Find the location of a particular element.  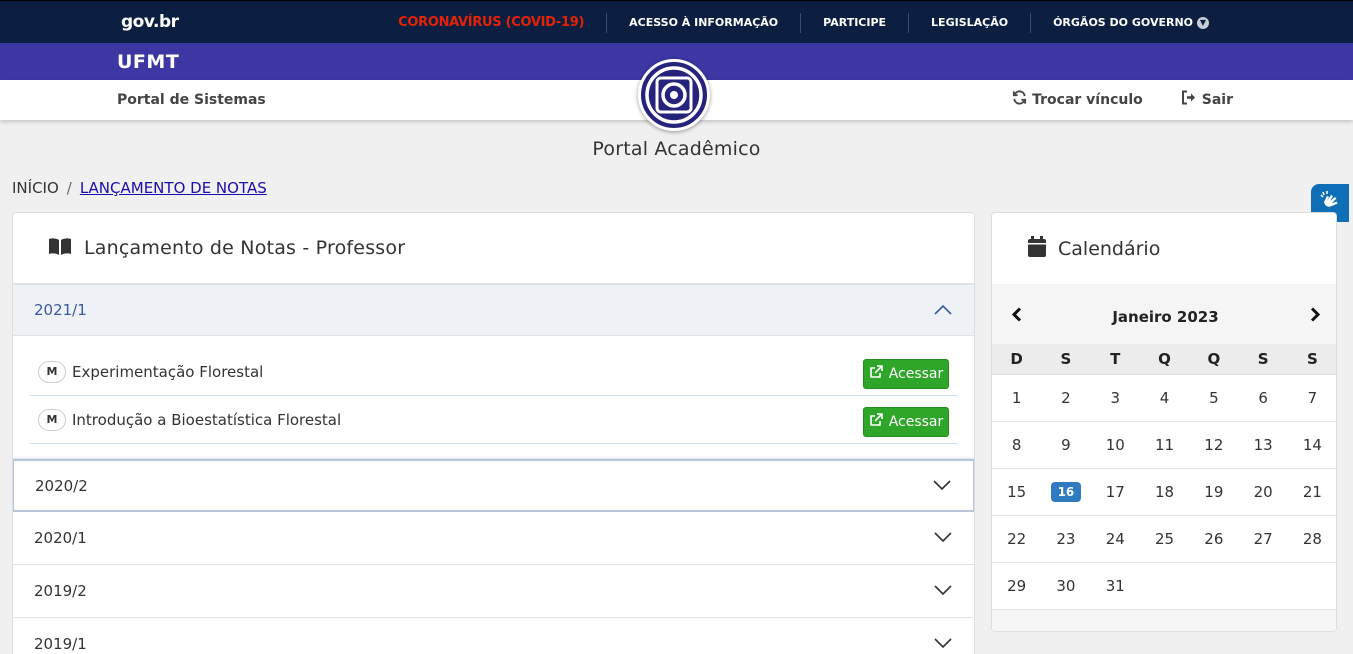

calendar-day: 3 is located at coordinates (1115, 398).